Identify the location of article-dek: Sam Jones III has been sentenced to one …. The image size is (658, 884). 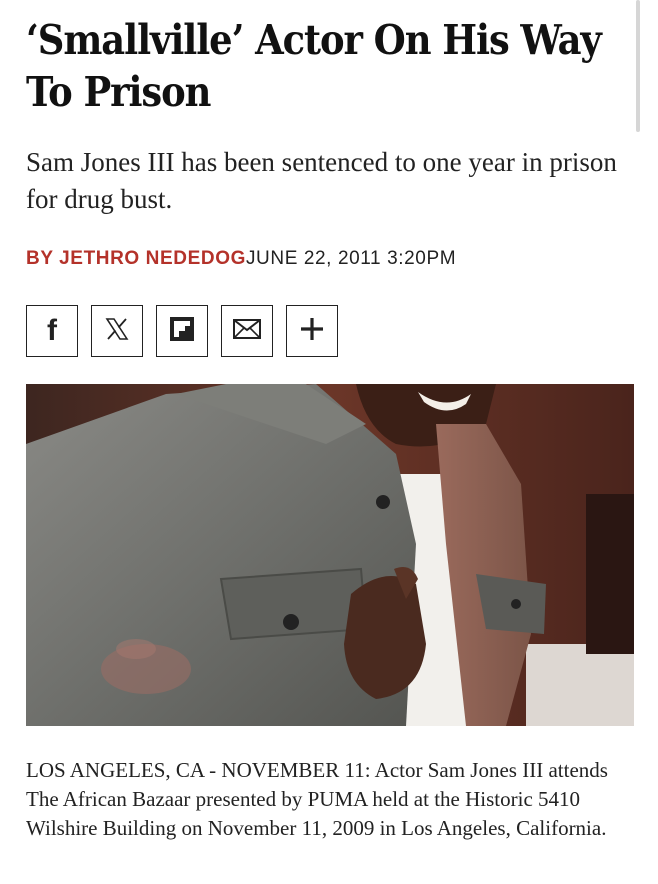
(321, 180).